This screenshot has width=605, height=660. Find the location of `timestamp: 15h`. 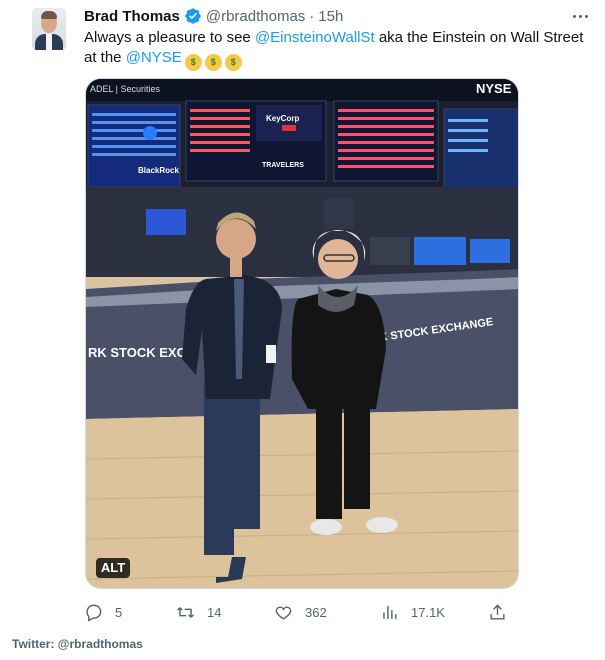

timestamp: 15h is located at coordinates (330, 16).